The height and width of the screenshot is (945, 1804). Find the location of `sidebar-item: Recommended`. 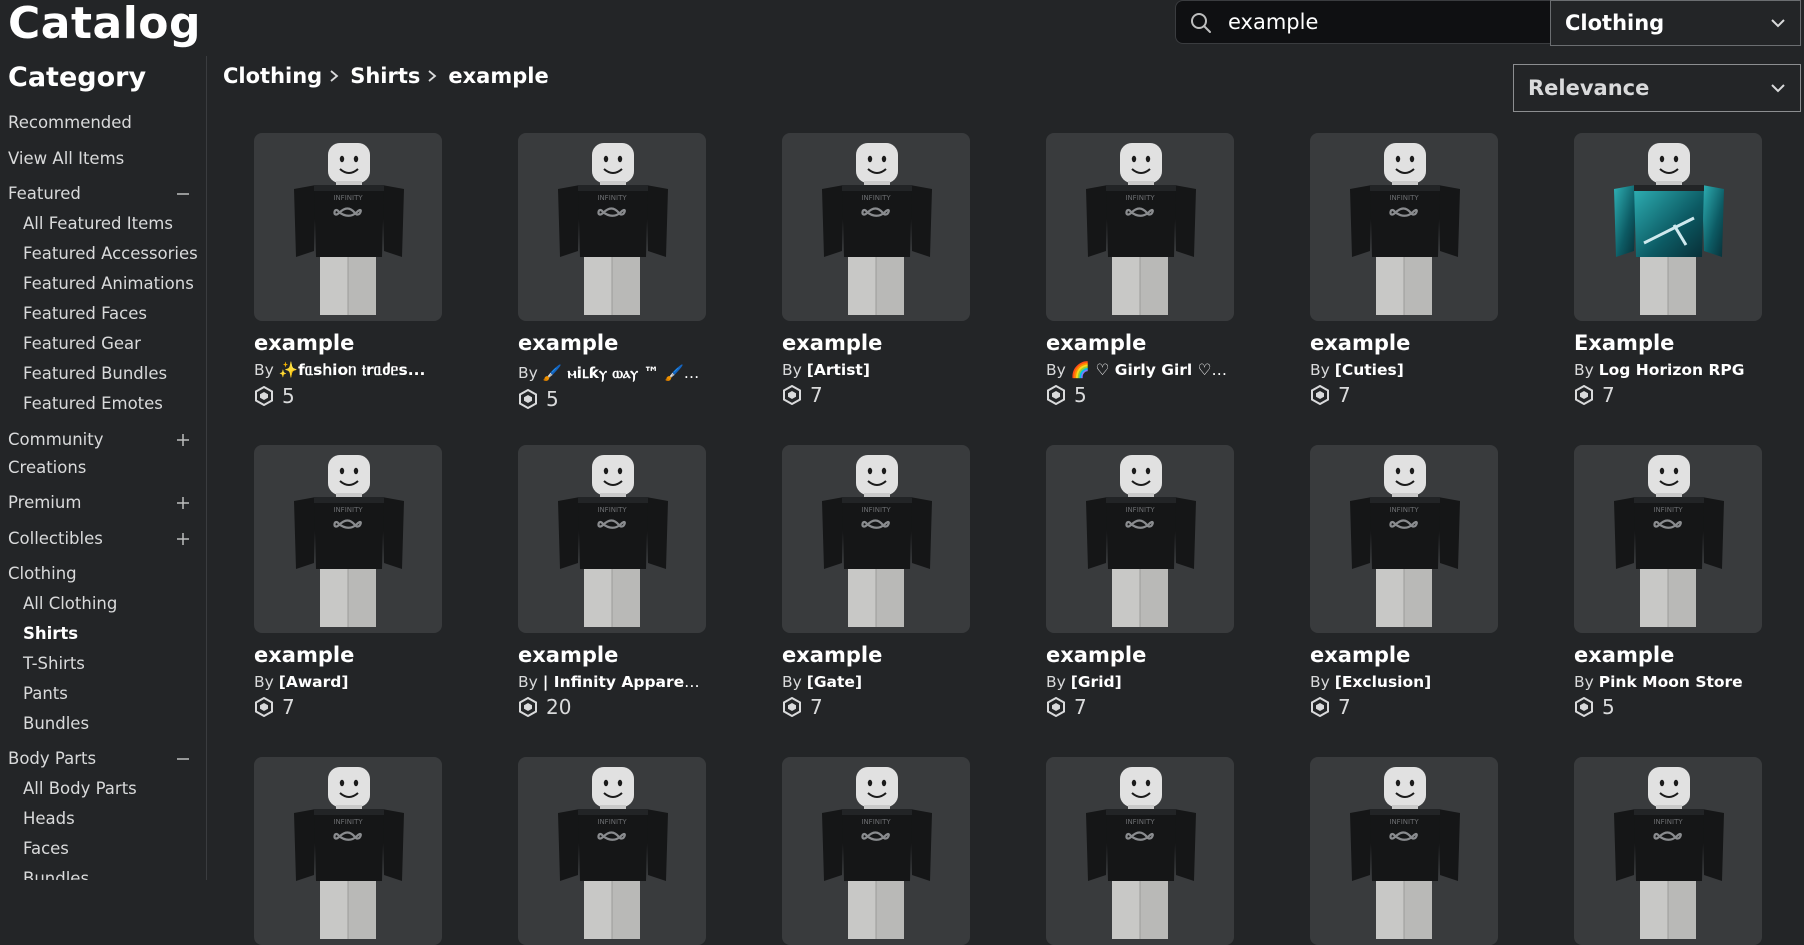

sidebar-item: Recommended is located at coordinates (70, 122).